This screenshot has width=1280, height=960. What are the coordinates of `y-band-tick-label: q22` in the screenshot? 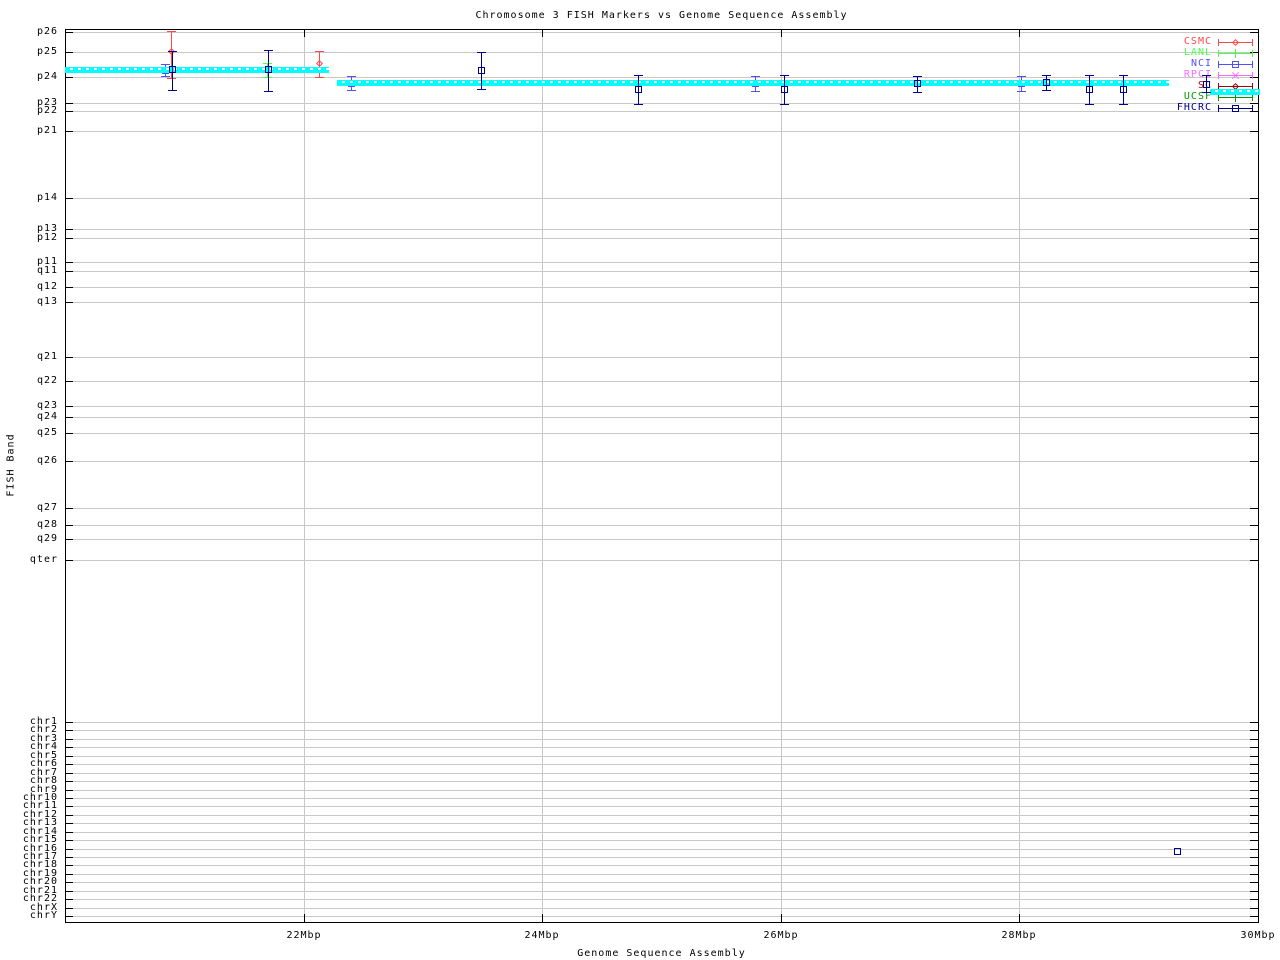 It's located at (47, 380).